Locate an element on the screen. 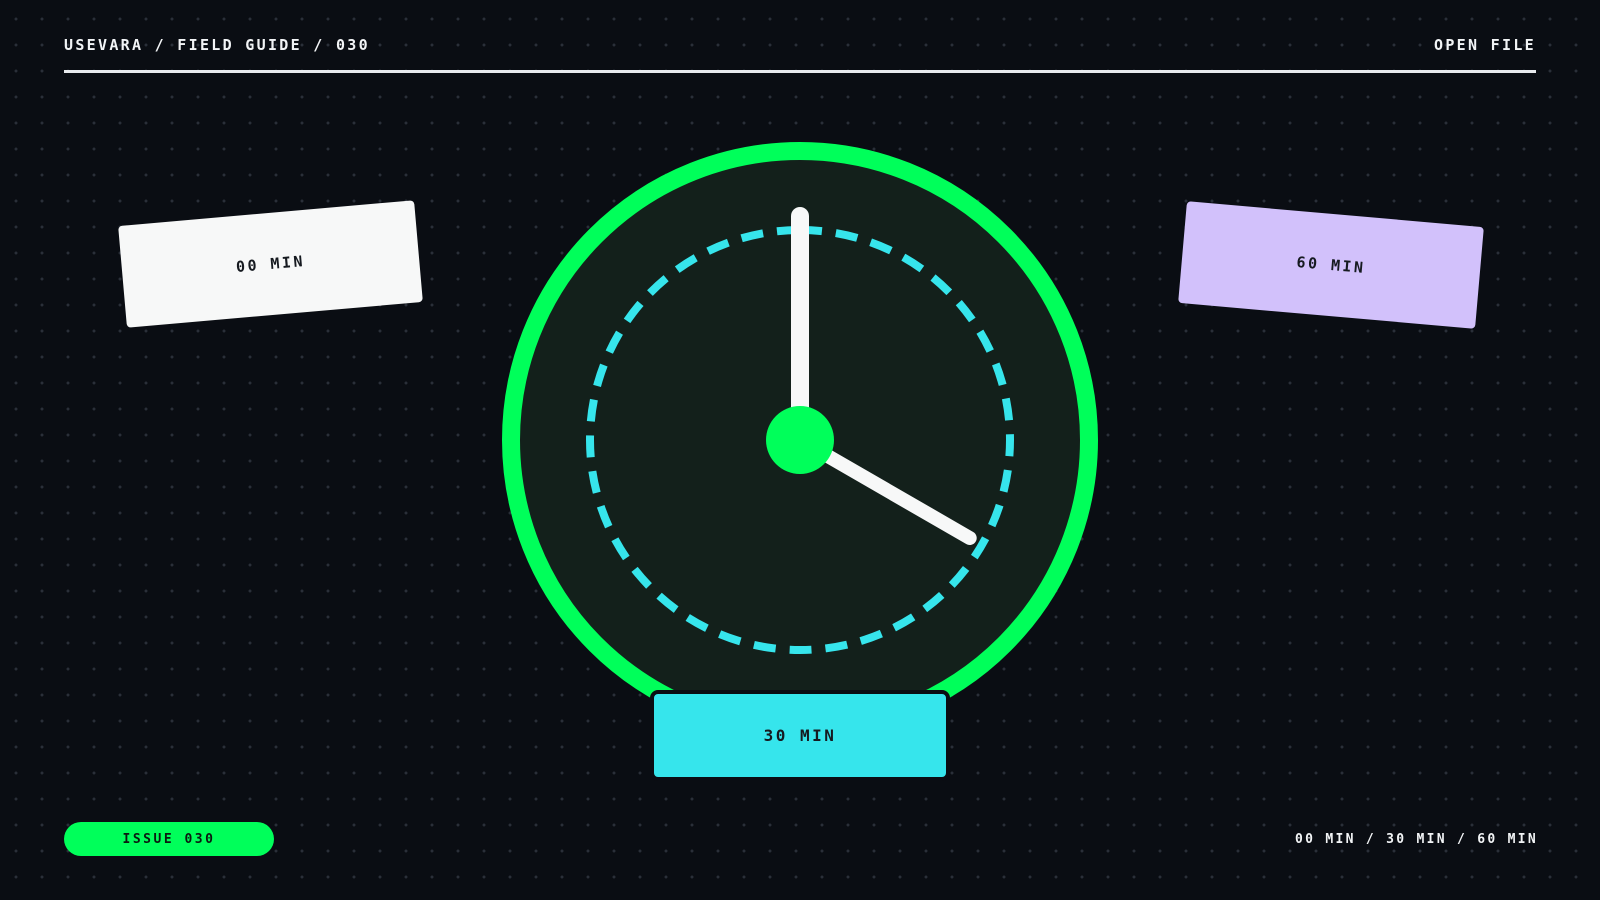 The height and width of the screenshot is (900, 1600). issue-badge: ISSUE 030 is located at coordinates (169, 839).